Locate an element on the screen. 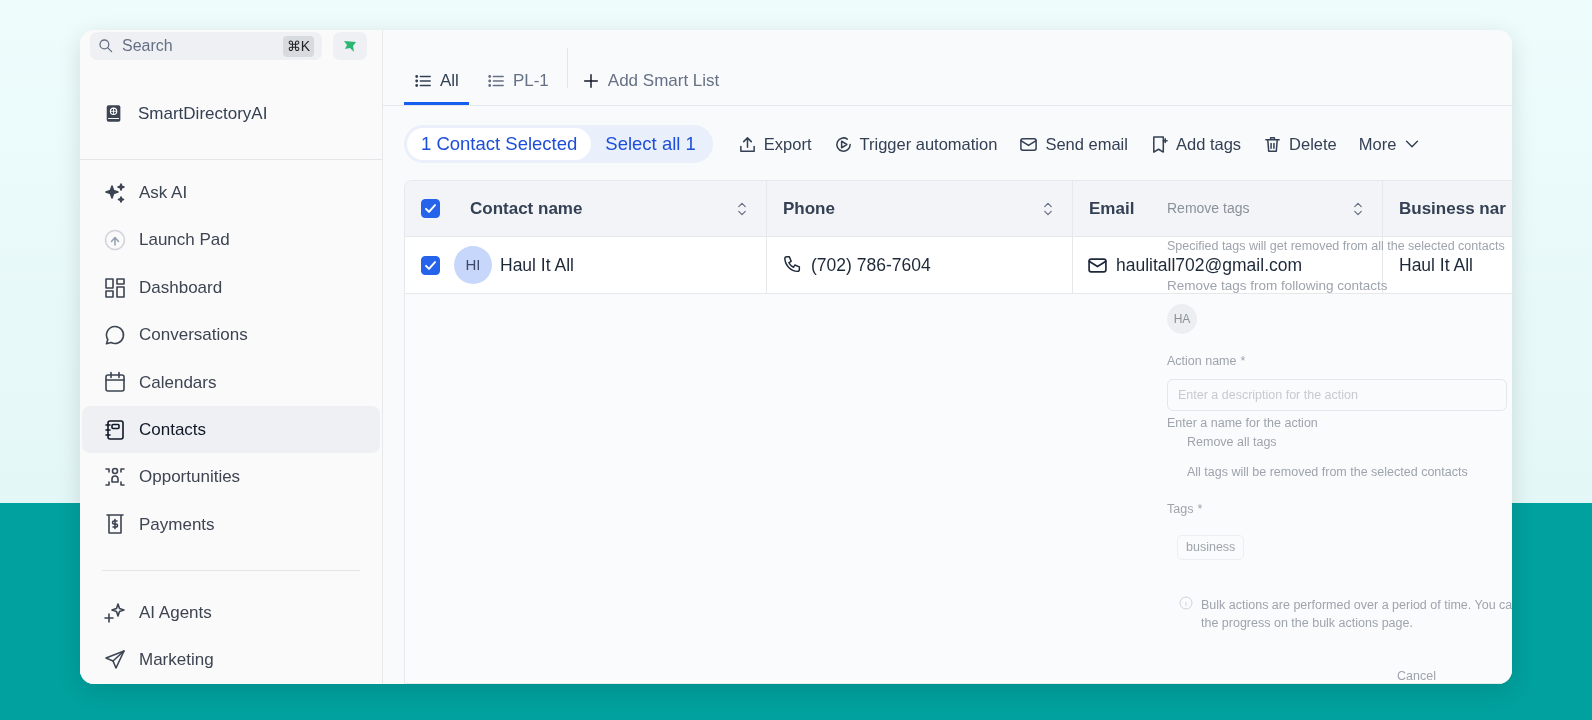 The width and height of the screenshot is (1592, 720). column-header: Email is located at coordinates (1112, 208).